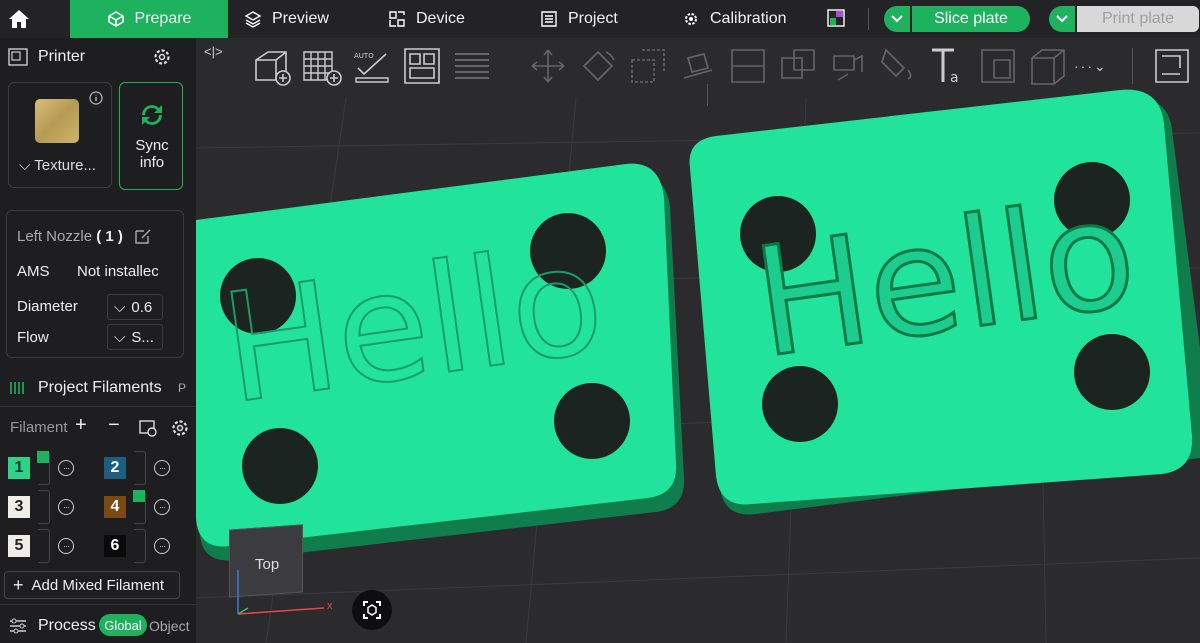 The image size is (1200, 643). Describe the element at coordinates (18, 584) in the screenshot. I see `plus-icon: +` at that location.